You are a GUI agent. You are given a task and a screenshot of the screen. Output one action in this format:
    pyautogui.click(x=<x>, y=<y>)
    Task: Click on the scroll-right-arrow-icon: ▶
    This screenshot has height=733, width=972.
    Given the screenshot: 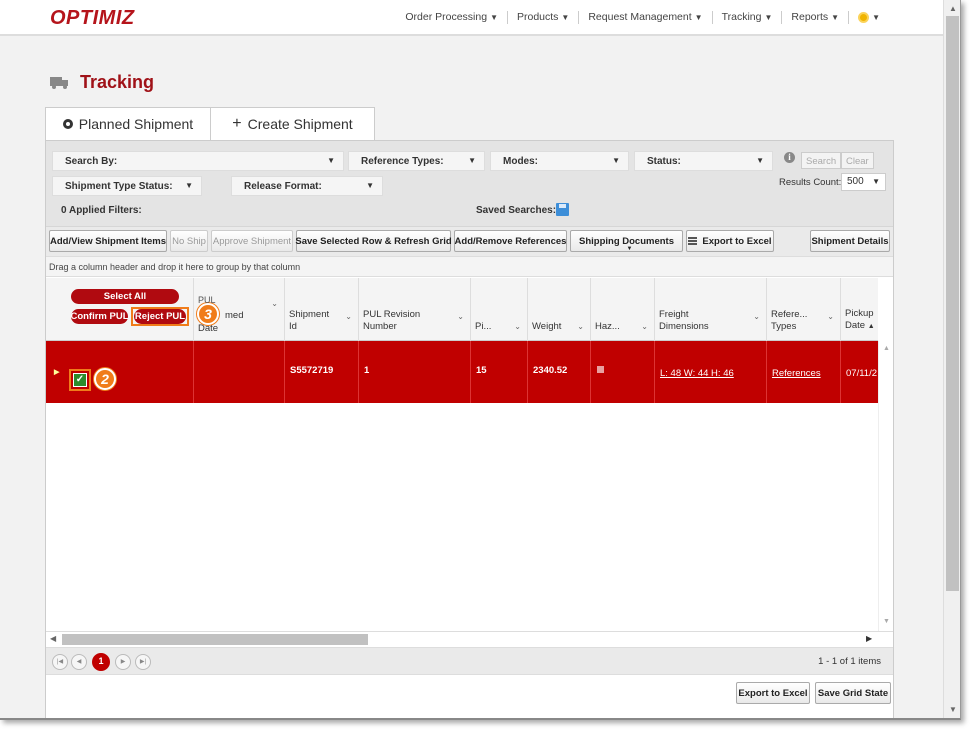 What is the action you would take?
    pyautogui.click(x=869, y=638)
    